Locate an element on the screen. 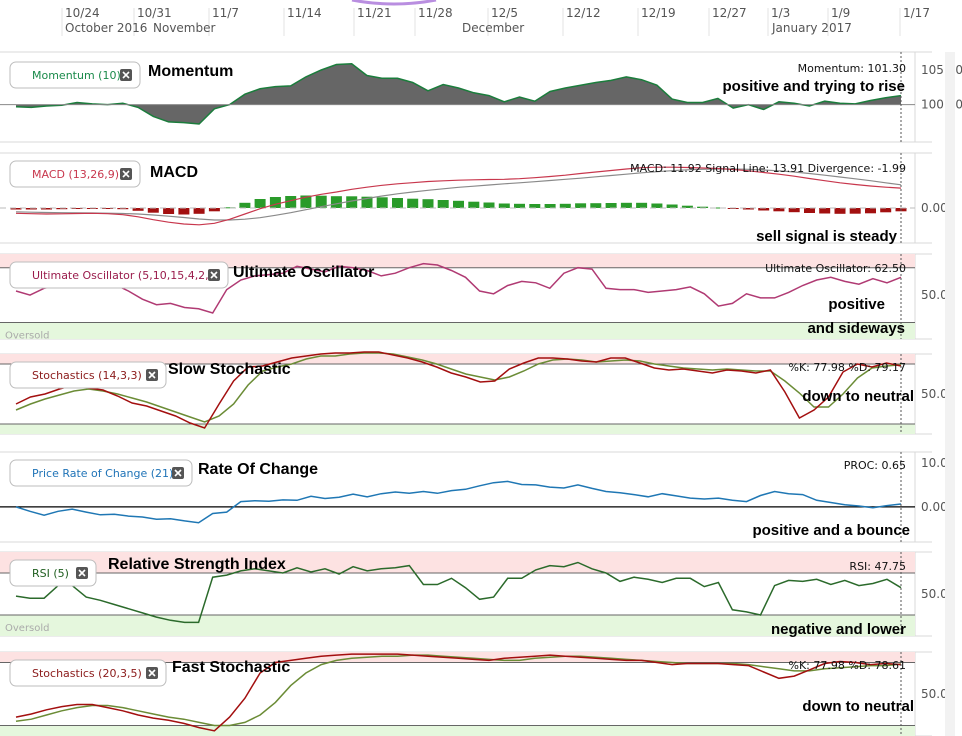 The image size is (962, 736). macd-line is located at coordinates (458, 196).